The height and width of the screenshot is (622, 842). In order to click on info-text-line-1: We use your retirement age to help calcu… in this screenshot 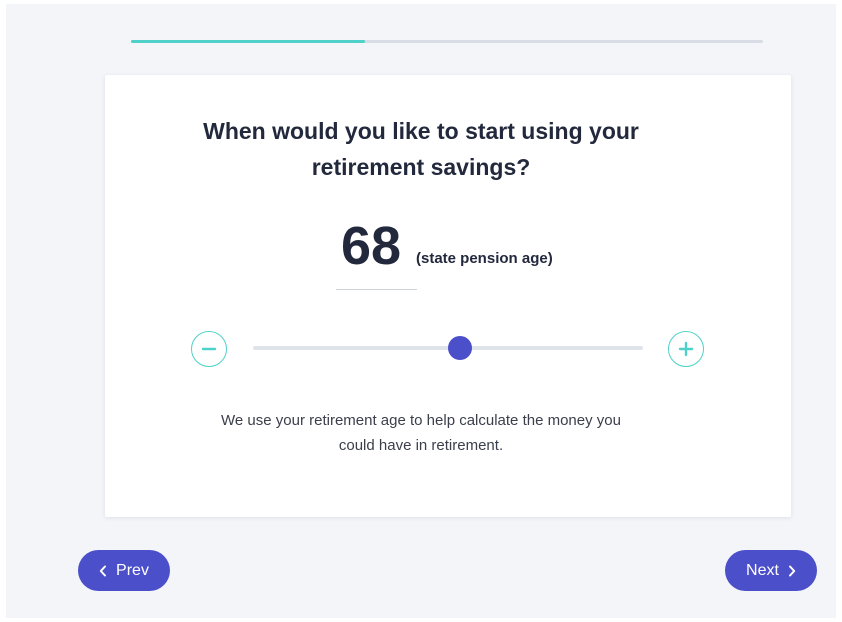, I will do `click(421, 420)`.